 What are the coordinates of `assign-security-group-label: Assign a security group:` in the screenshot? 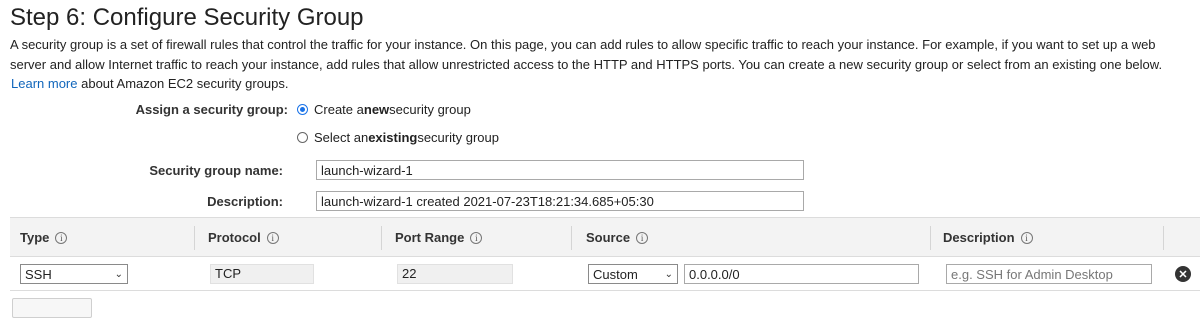 It's located at (211, 109).